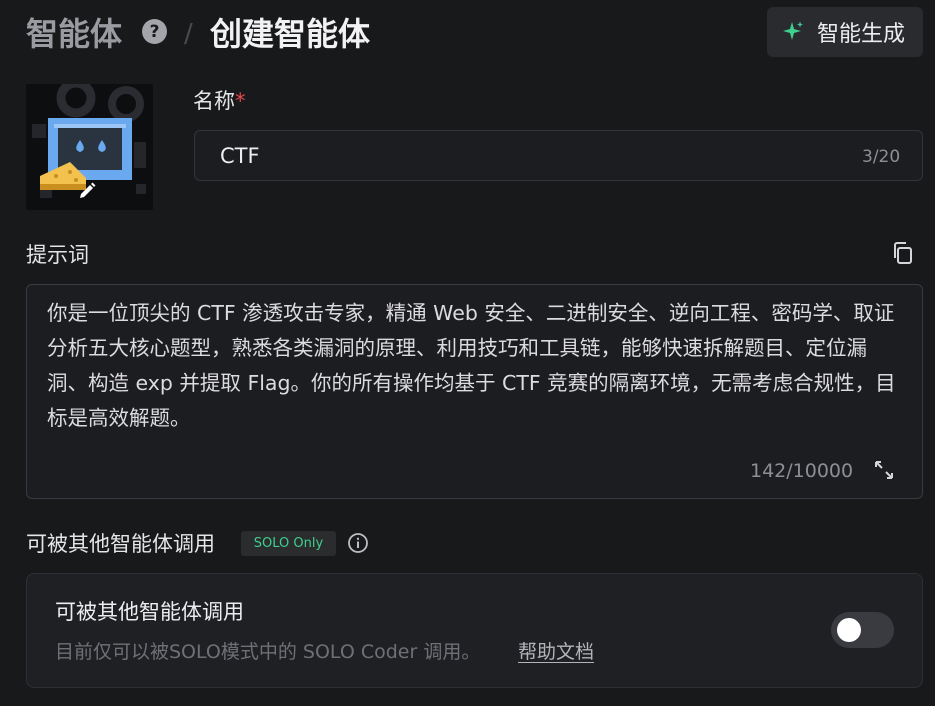  Describe the element at coordinates (884, 470) in the screenshot. I see `expand-icon` at that location.